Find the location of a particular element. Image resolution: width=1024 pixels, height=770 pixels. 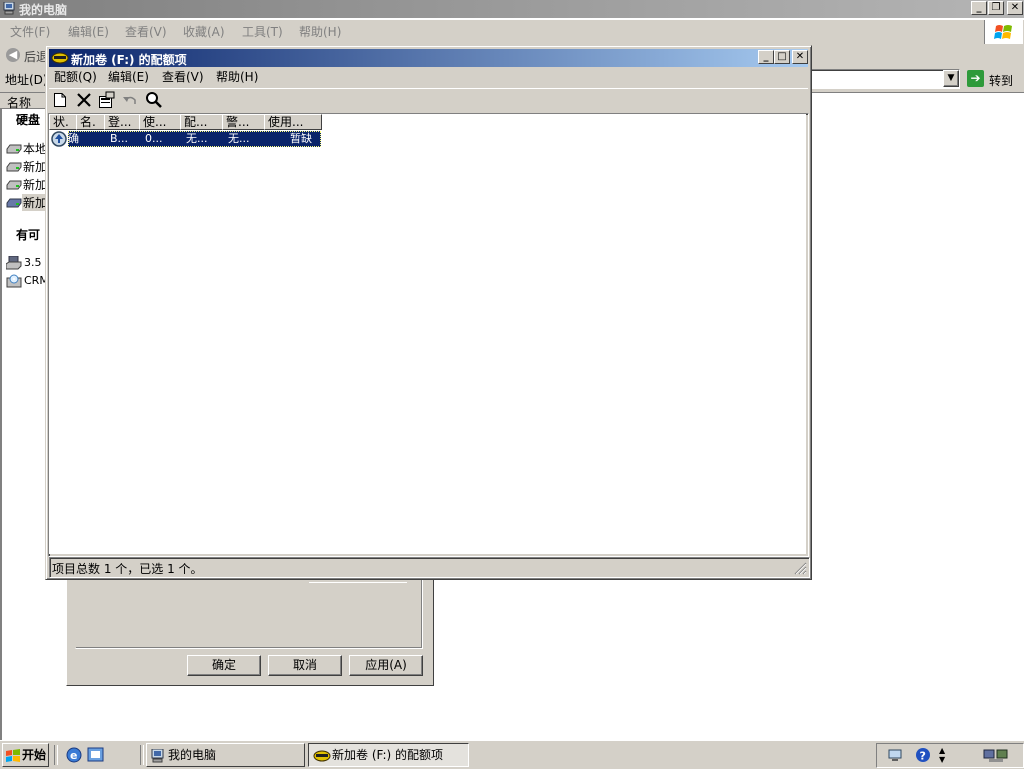

section-removable-storage: 有可 is located at coordinates (28, 235).